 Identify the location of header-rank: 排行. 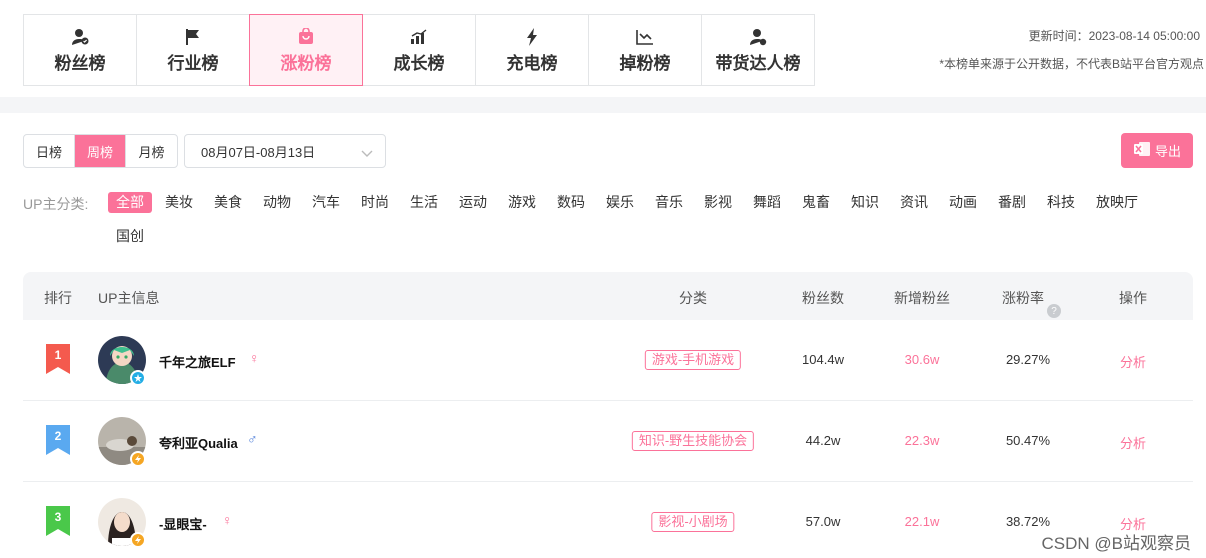
(58, 298).